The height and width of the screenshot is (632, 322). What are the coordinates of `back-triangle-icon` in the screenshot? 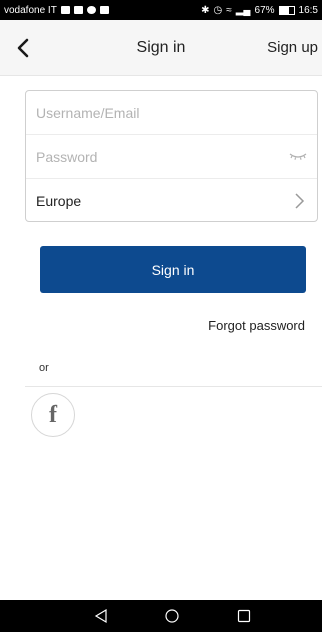 It's located at (101, 616).